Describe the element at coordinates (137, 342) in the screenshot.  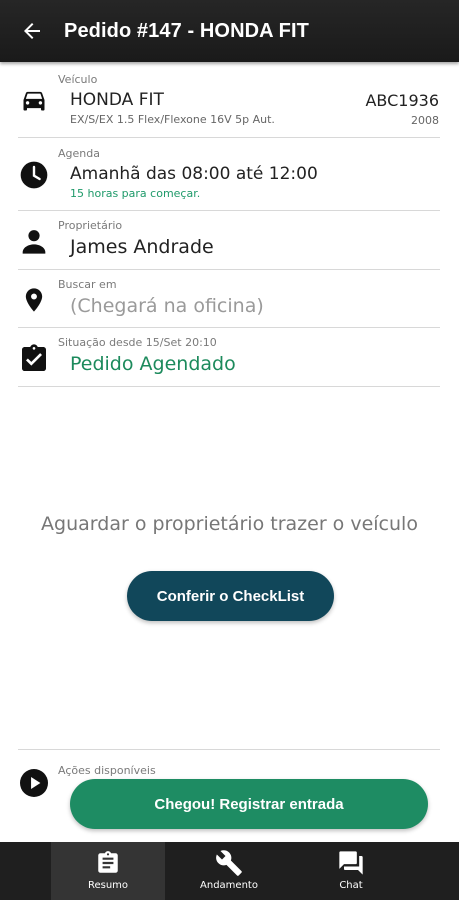
I see `status-label: Situação desde 15/Set 20:10` at that location.